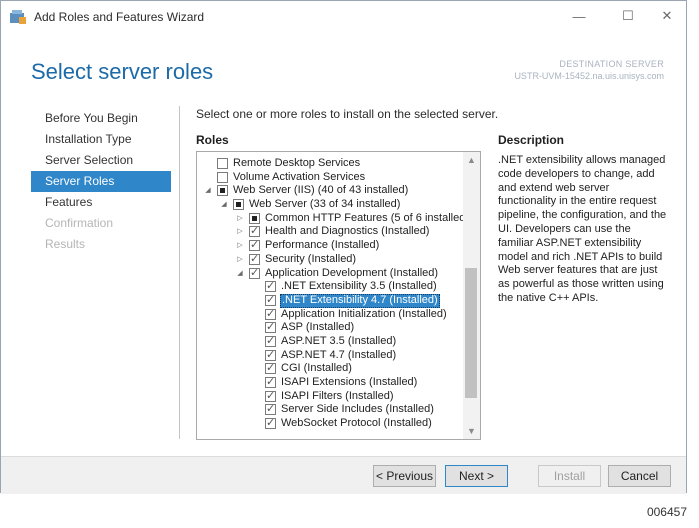  I want to click on next-button: Next >, so click(476, 476).